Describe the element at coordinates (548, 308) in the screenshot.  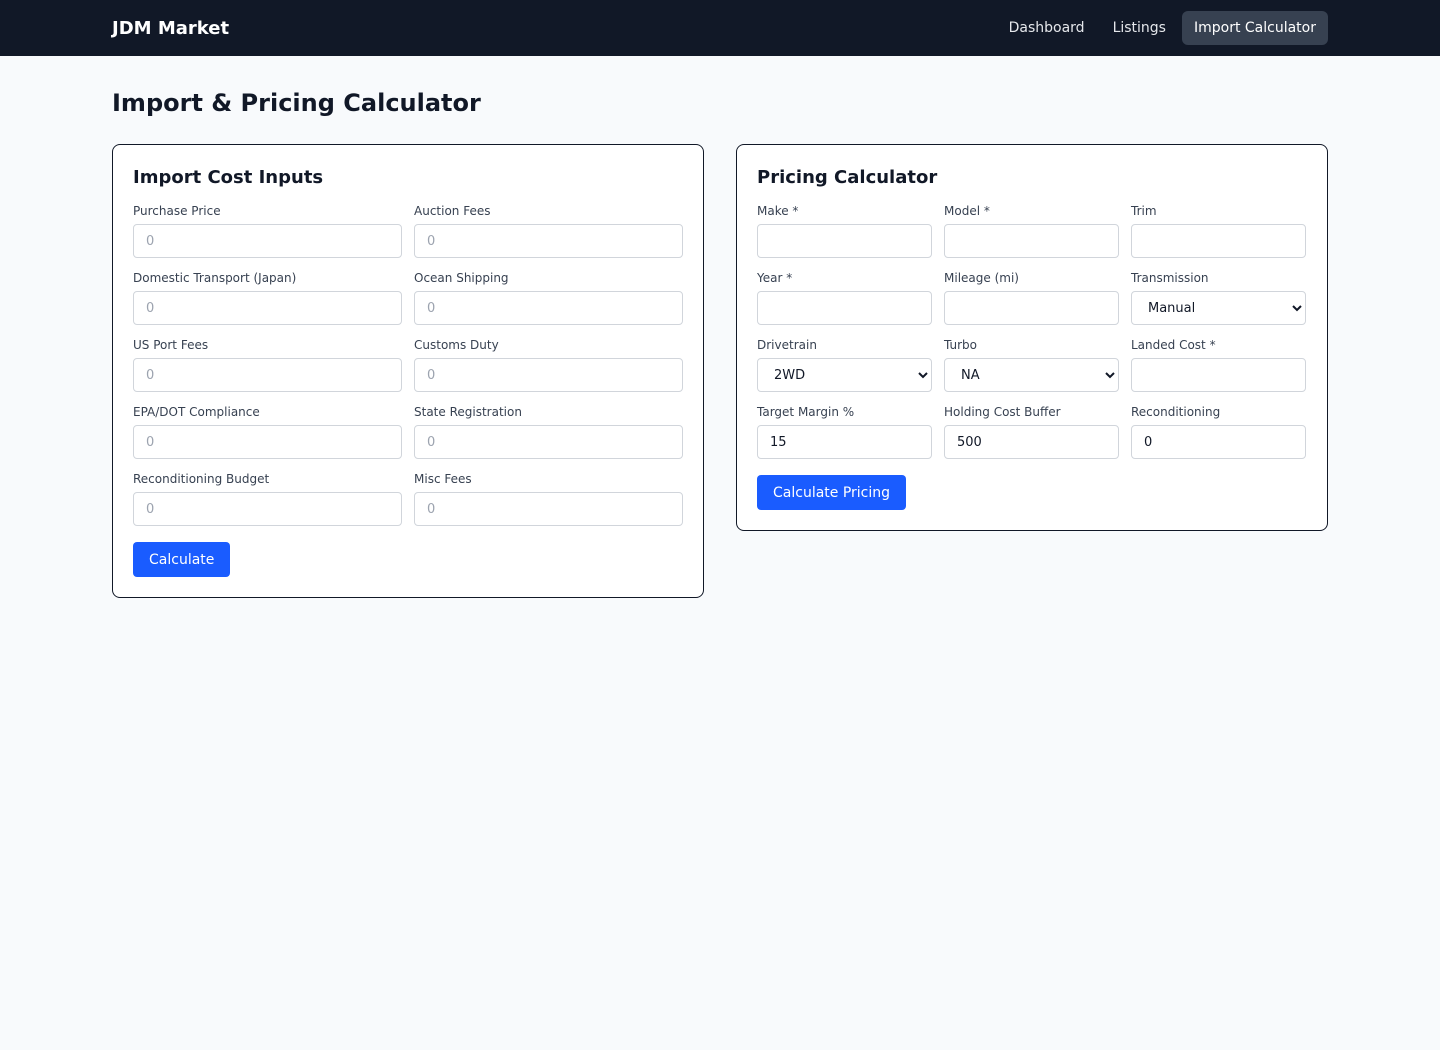
I see `ocean-shipping-input` at that location.